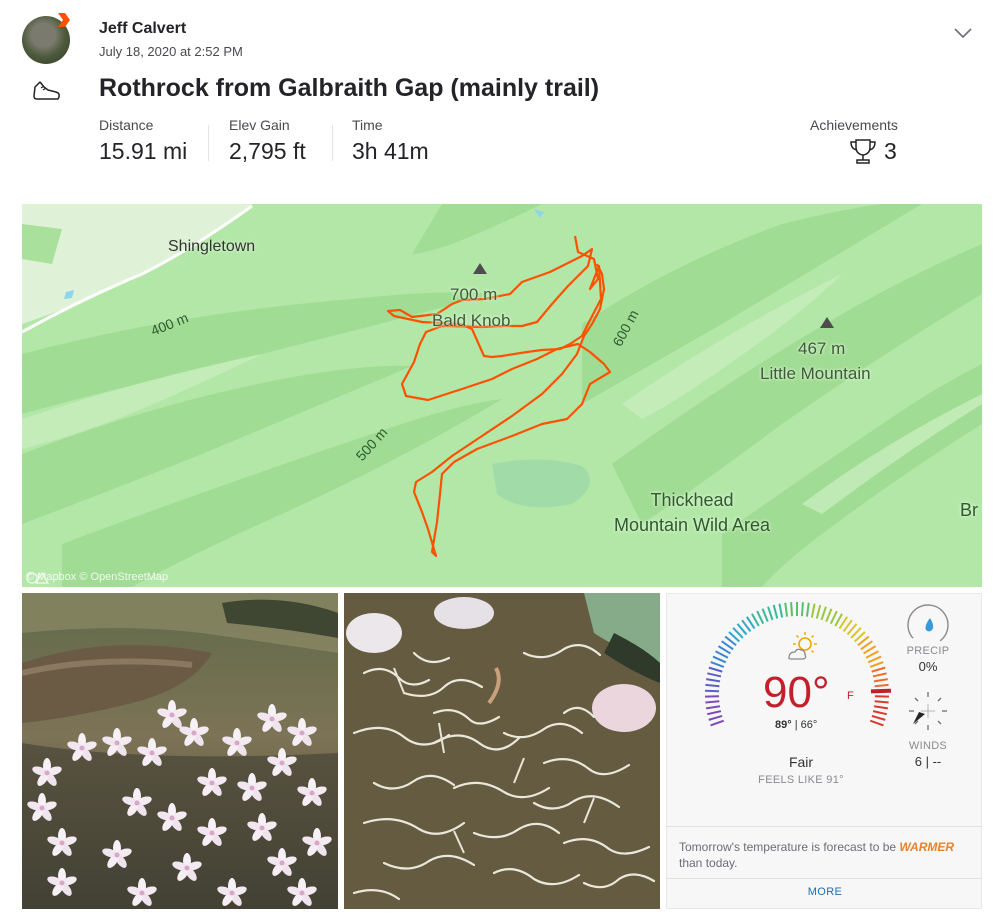 Image resolution: width=1000 pixels, height=923 pixels. What do you see at coordinates (928, 711) in the screenshot?
I see `wind-compass-icon` at bounding box center [928, 711].